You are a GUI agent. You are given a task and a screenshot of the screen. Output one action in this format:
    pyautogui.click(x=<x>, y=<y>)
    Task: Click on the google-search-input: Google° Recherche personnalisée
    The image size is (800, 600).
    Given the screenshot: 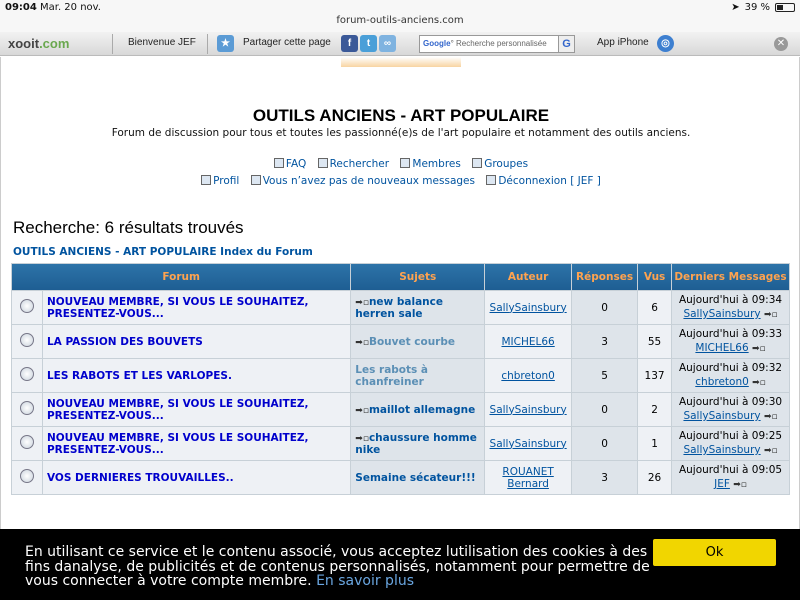 What is the action you would take?
    pyautogui.click(x=497, y=44)
    